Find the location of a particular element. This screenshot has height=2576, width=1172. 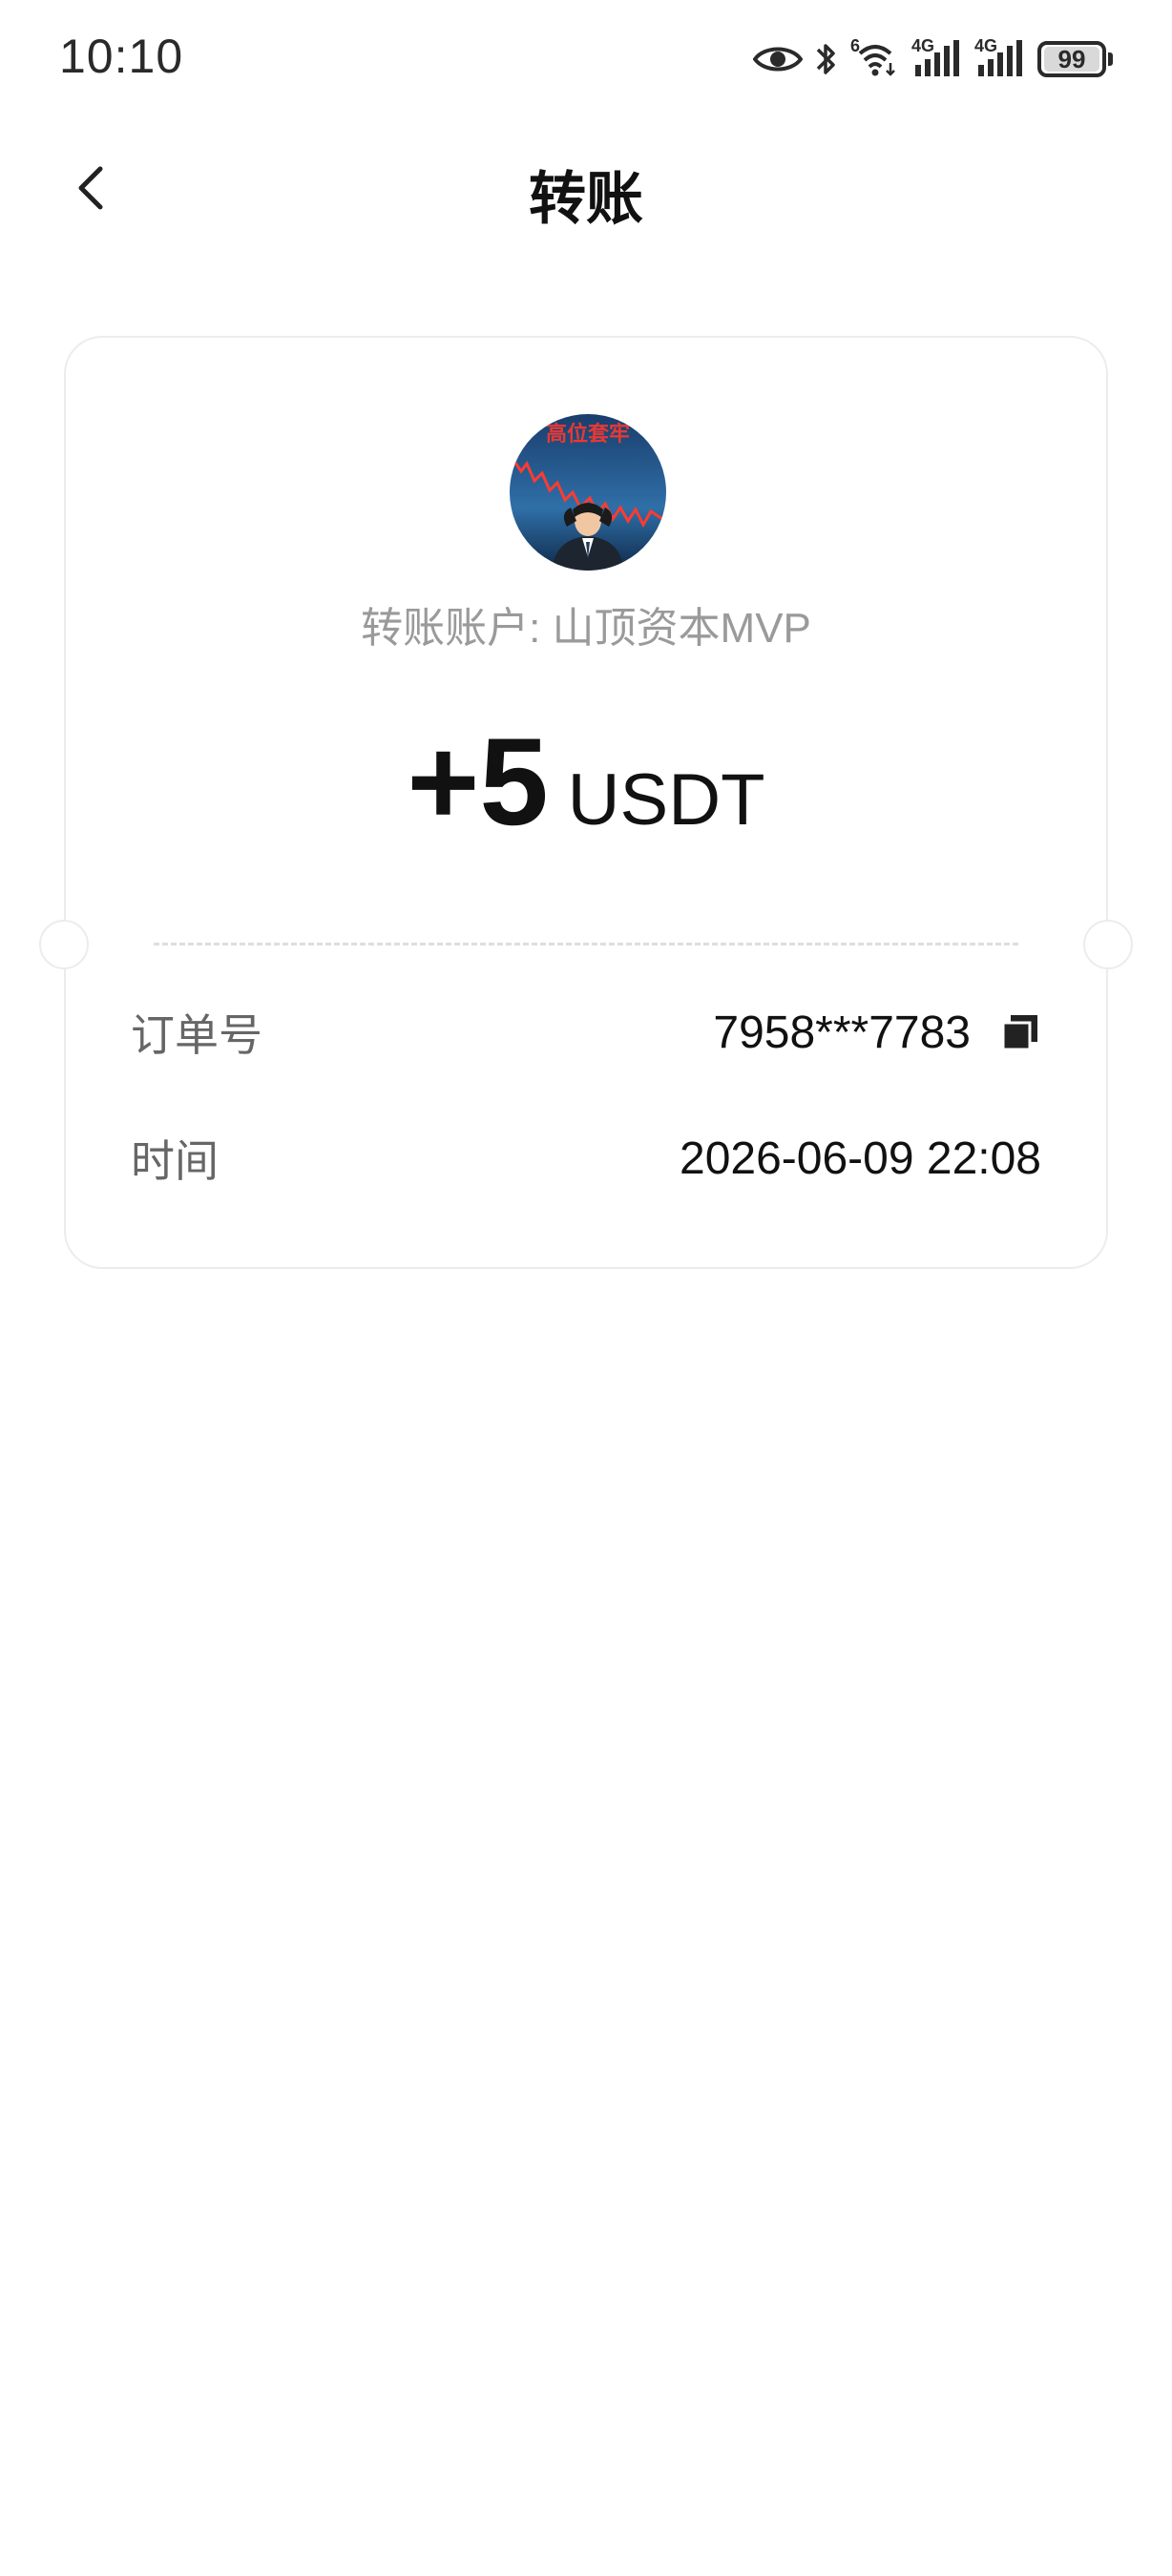

time-value: 2026-06-09 22:08 is located at coordinates (860, 1158).